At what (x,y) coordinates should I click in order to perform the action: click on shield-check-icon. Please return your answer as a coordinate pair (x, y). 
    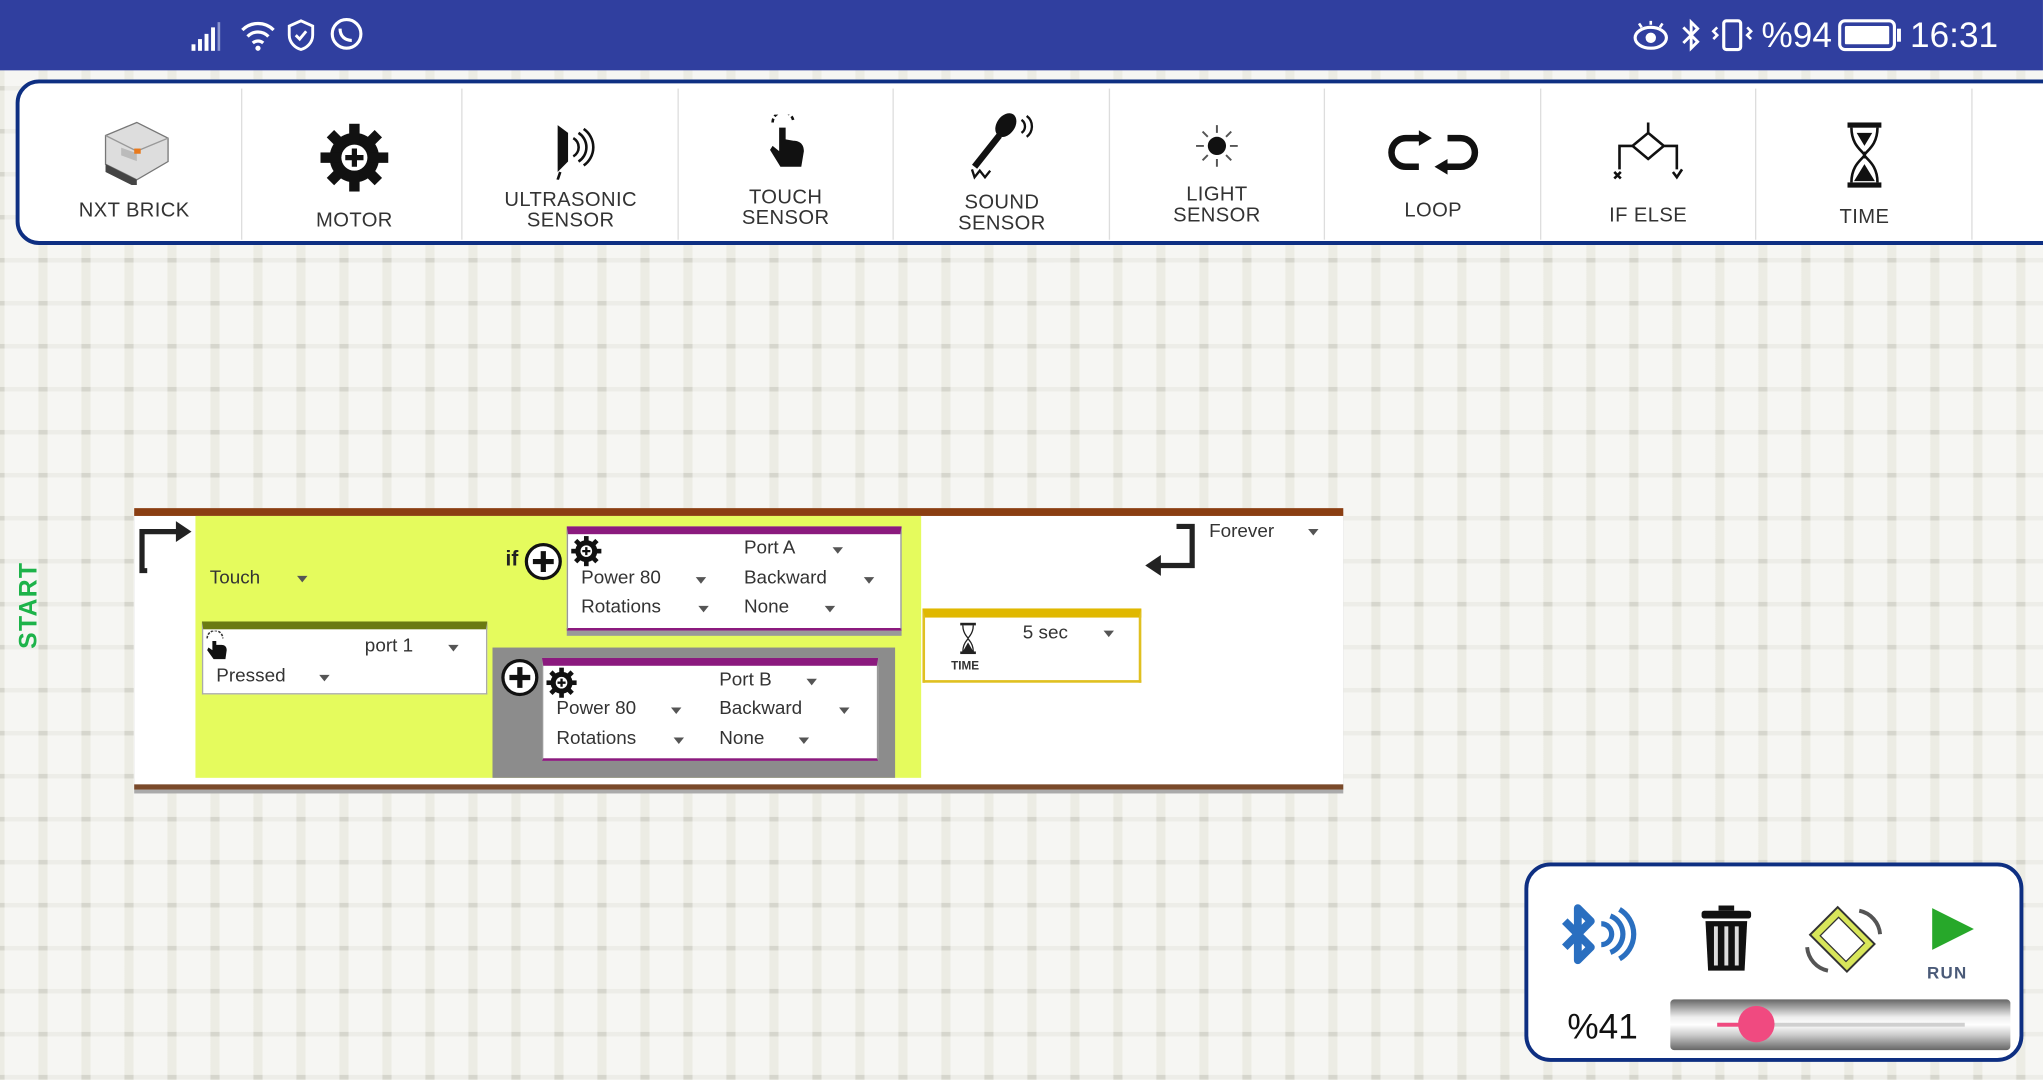
    Looking at the image, I should click on (301, 35).